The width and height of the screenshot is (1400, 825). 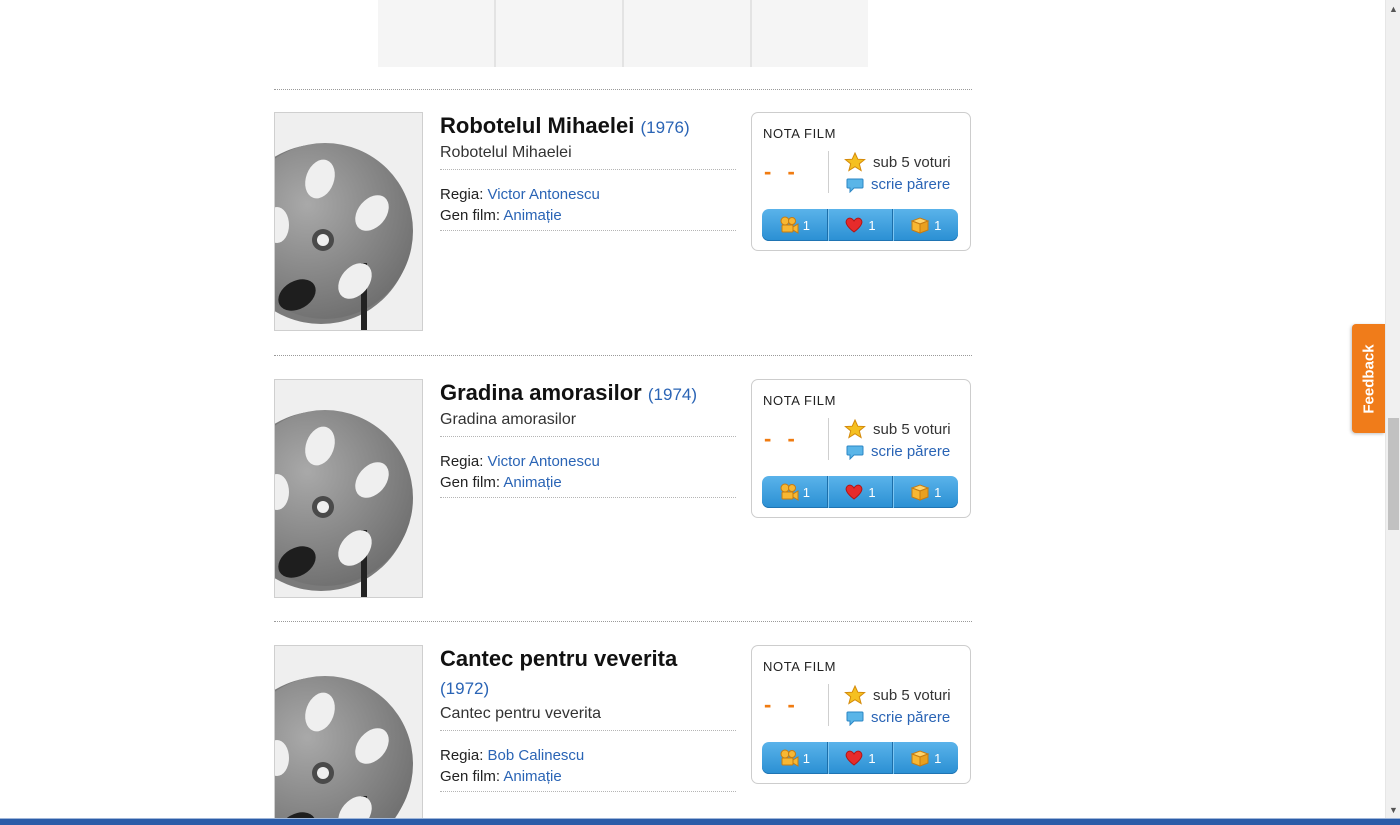 I want to click on scroll-down-arrow-icon: ▼, so click(x=1393, y=809).